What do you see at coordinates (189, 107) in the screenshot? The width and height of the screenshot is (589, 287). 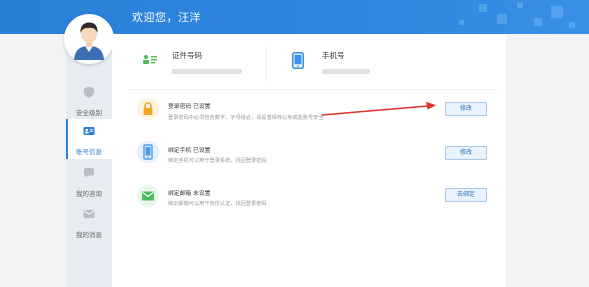 I see `password-row-title: 登录密码 已设置` at bounding box center [189, 107].